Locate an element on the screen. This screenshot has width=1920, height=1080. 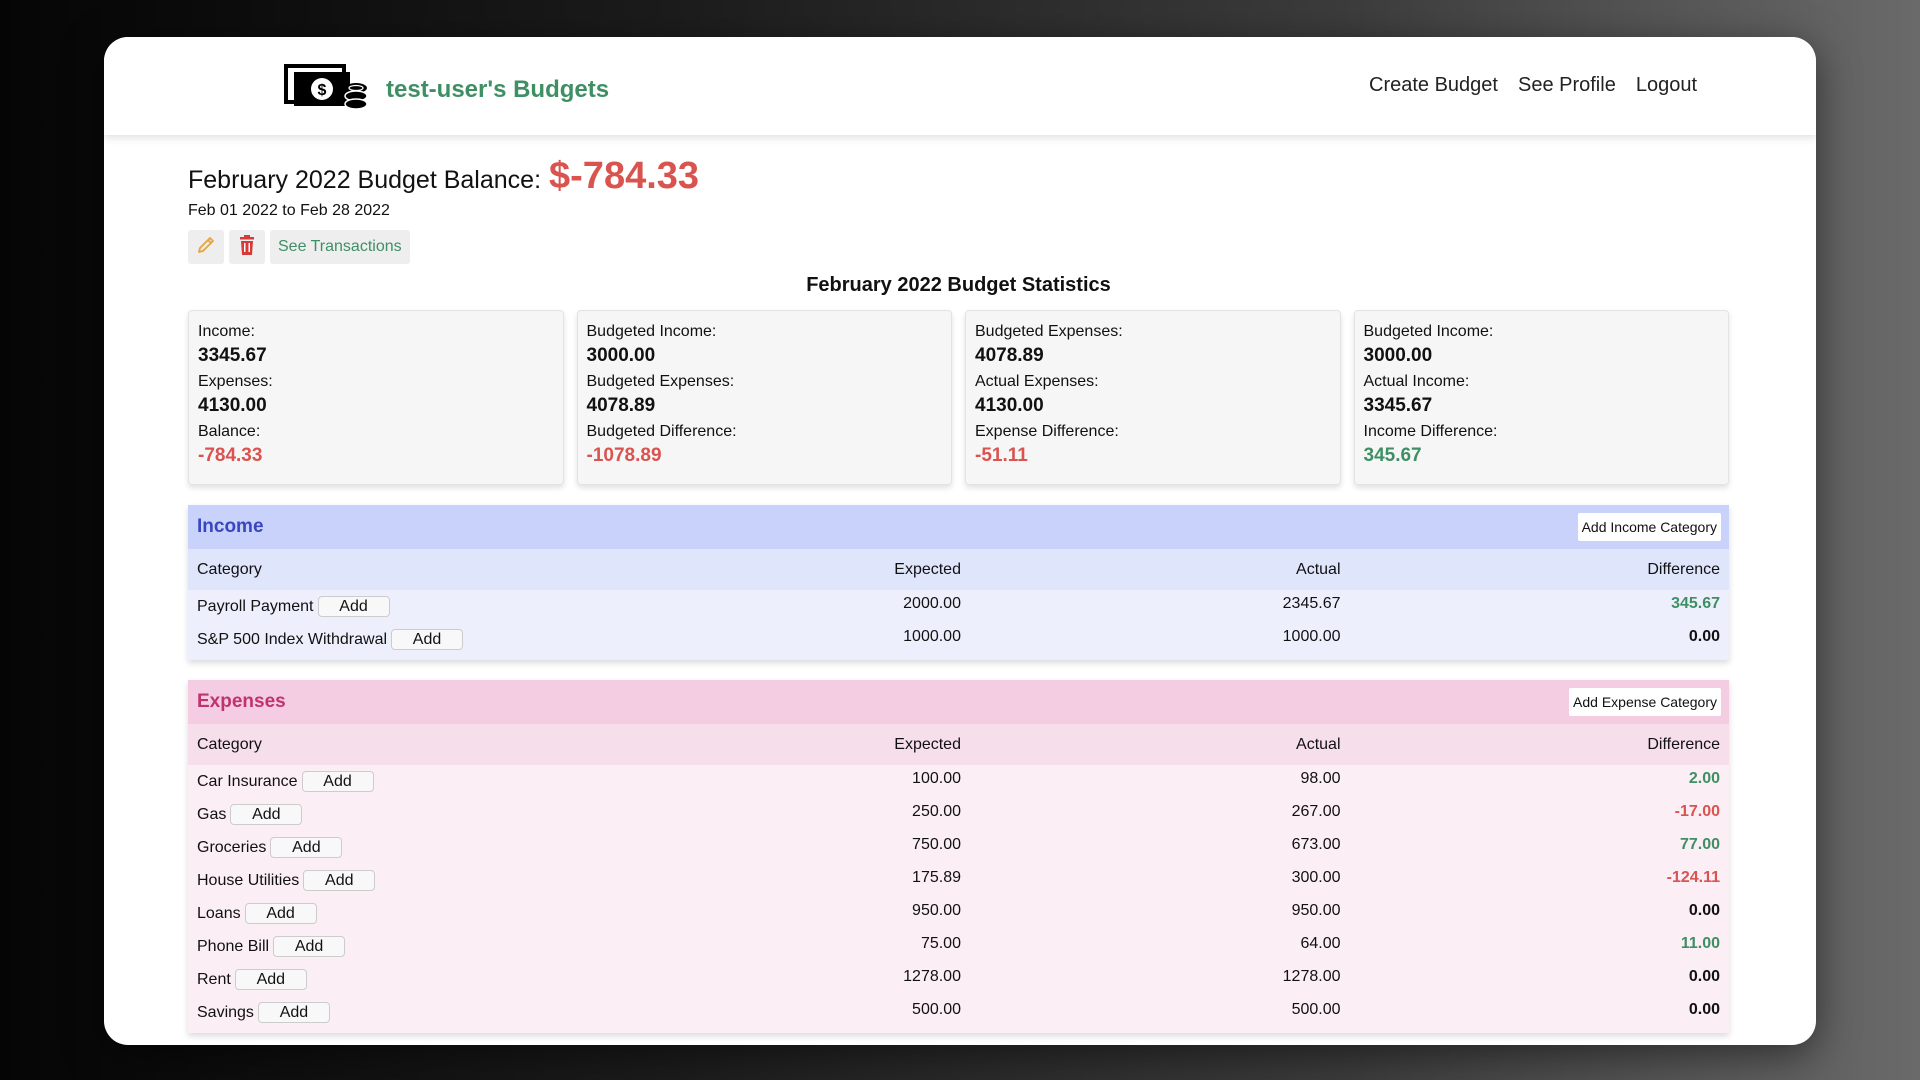
budget-actions: See Transactions is located at coordinates (958, 247).